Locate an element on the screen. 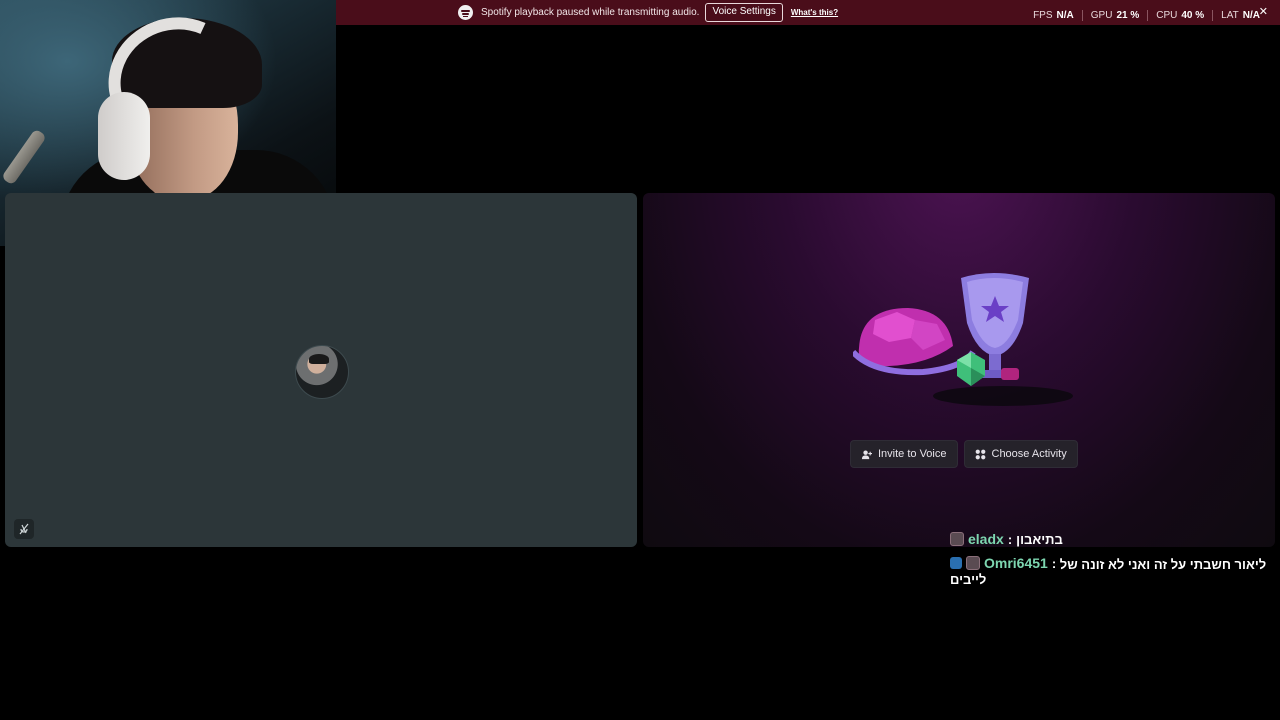 This screenshot has width=1280, height=720. activity-illustration is located at coordinates (963, 339).